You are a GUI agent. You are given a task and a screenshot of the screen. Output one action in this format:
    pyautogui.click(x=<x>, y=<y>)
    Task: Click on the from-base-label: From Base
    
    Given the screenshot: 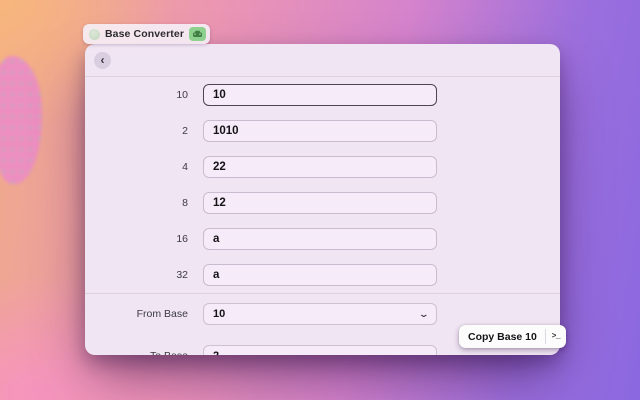 What is the action you would take?
    pyautogui.click(x=162, y=314)
    